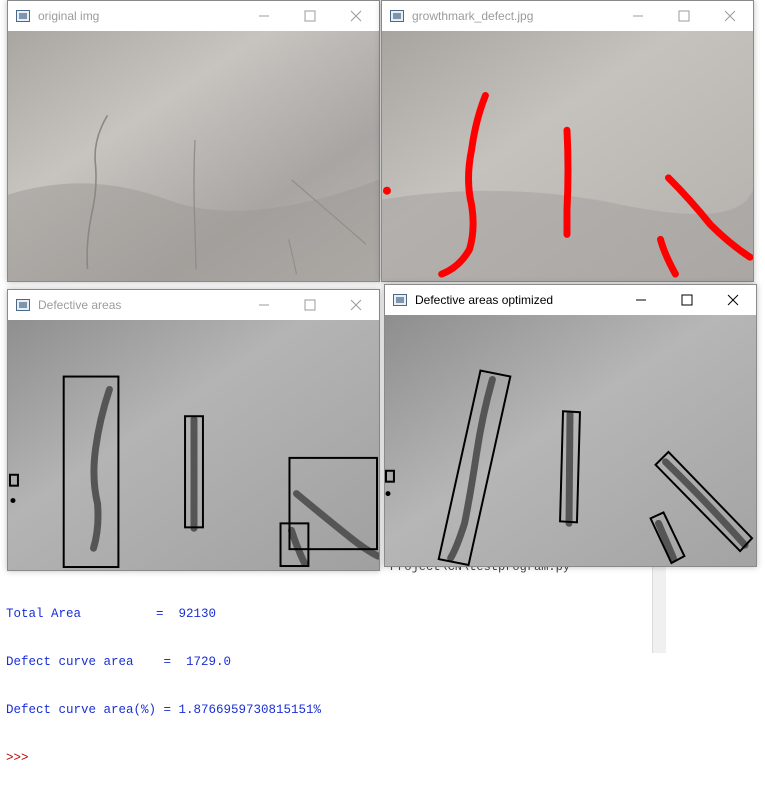 This screenshot has height=798, width=765. What do you see at coordinates (193, 305) in the screenshot?
I see `titlebar: Defective areas` at bounding box center [193, 305].